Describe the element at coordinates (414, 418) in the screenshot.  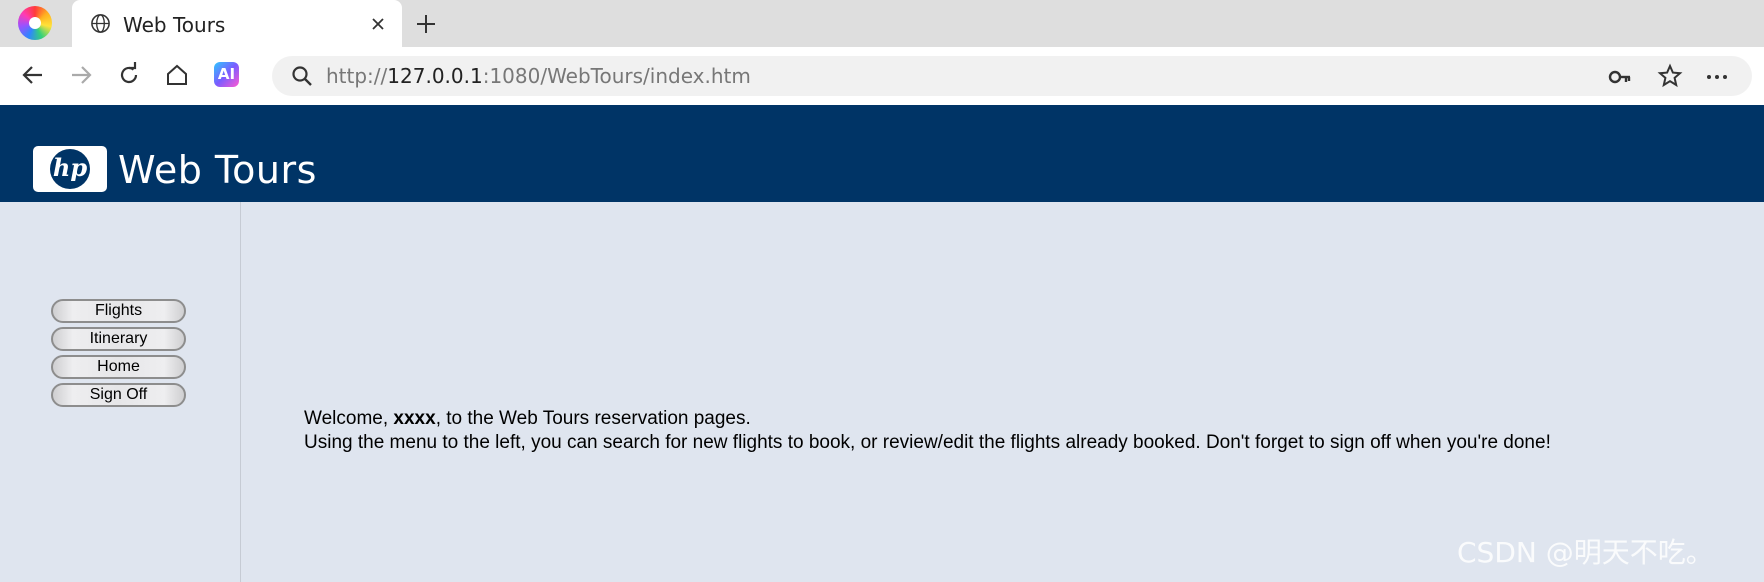
I see `username: xxxx` at that location.